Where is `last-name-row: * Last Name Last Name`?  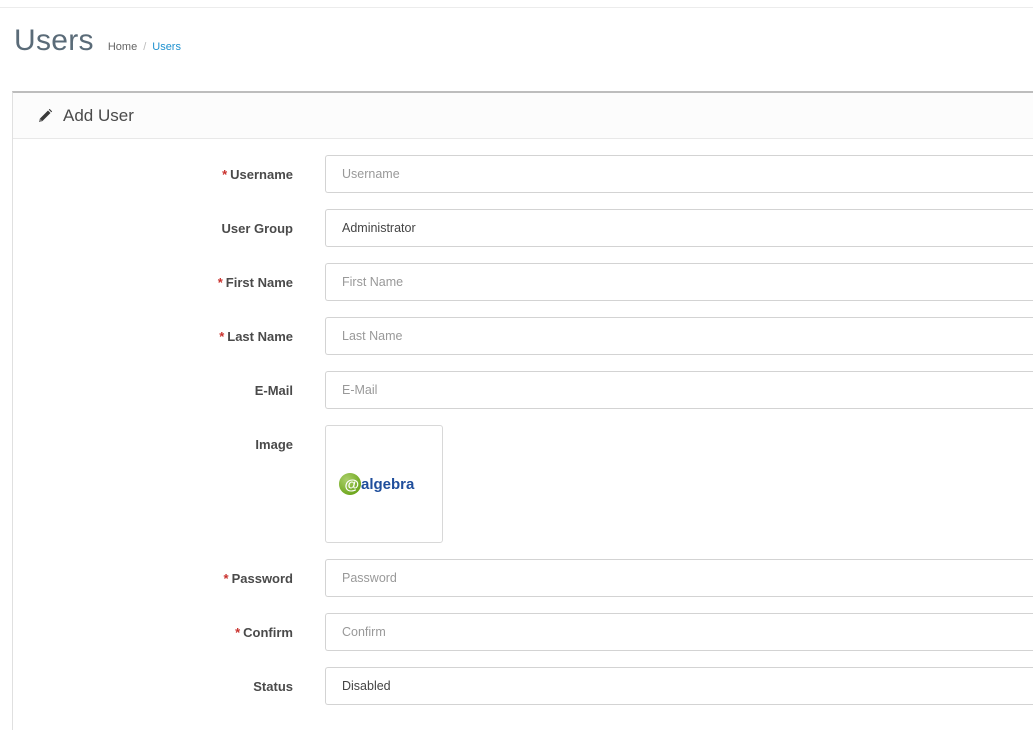 last-name-row: * Last Name Last Name is located at coordinates (523, 336).